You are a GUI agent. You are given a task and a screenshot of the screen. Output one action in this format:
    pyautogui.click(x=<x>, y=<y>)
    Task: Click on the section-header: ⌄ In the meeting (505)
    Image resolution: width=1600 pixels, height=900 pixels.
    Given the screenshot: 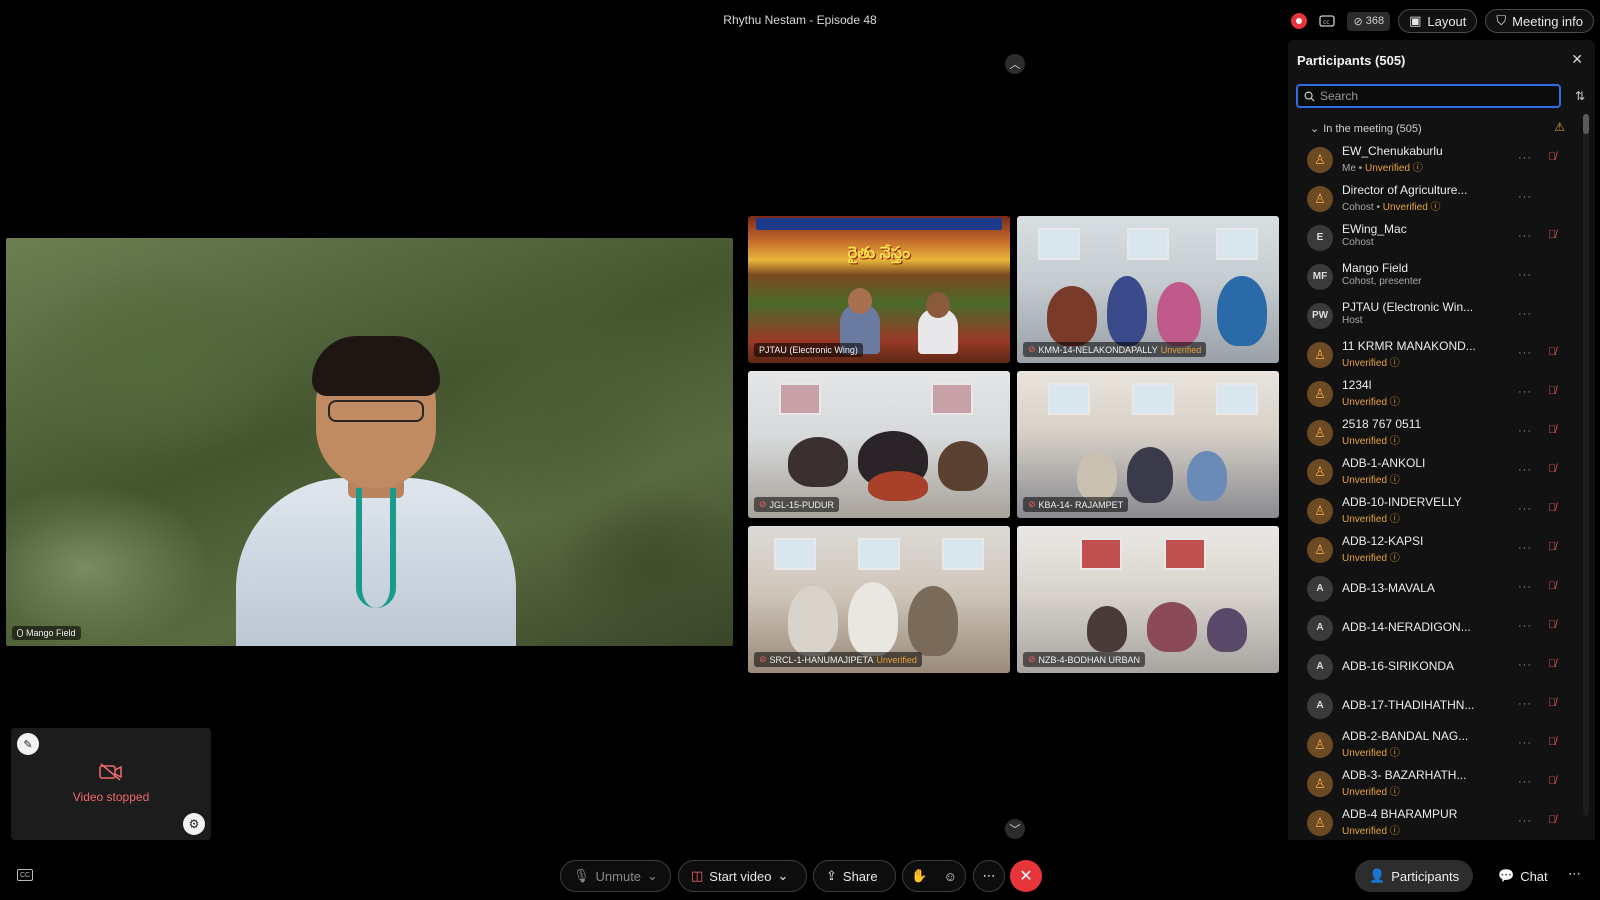 What is the action you would take?
    pyautogui.click(x=1366, y=129)
    